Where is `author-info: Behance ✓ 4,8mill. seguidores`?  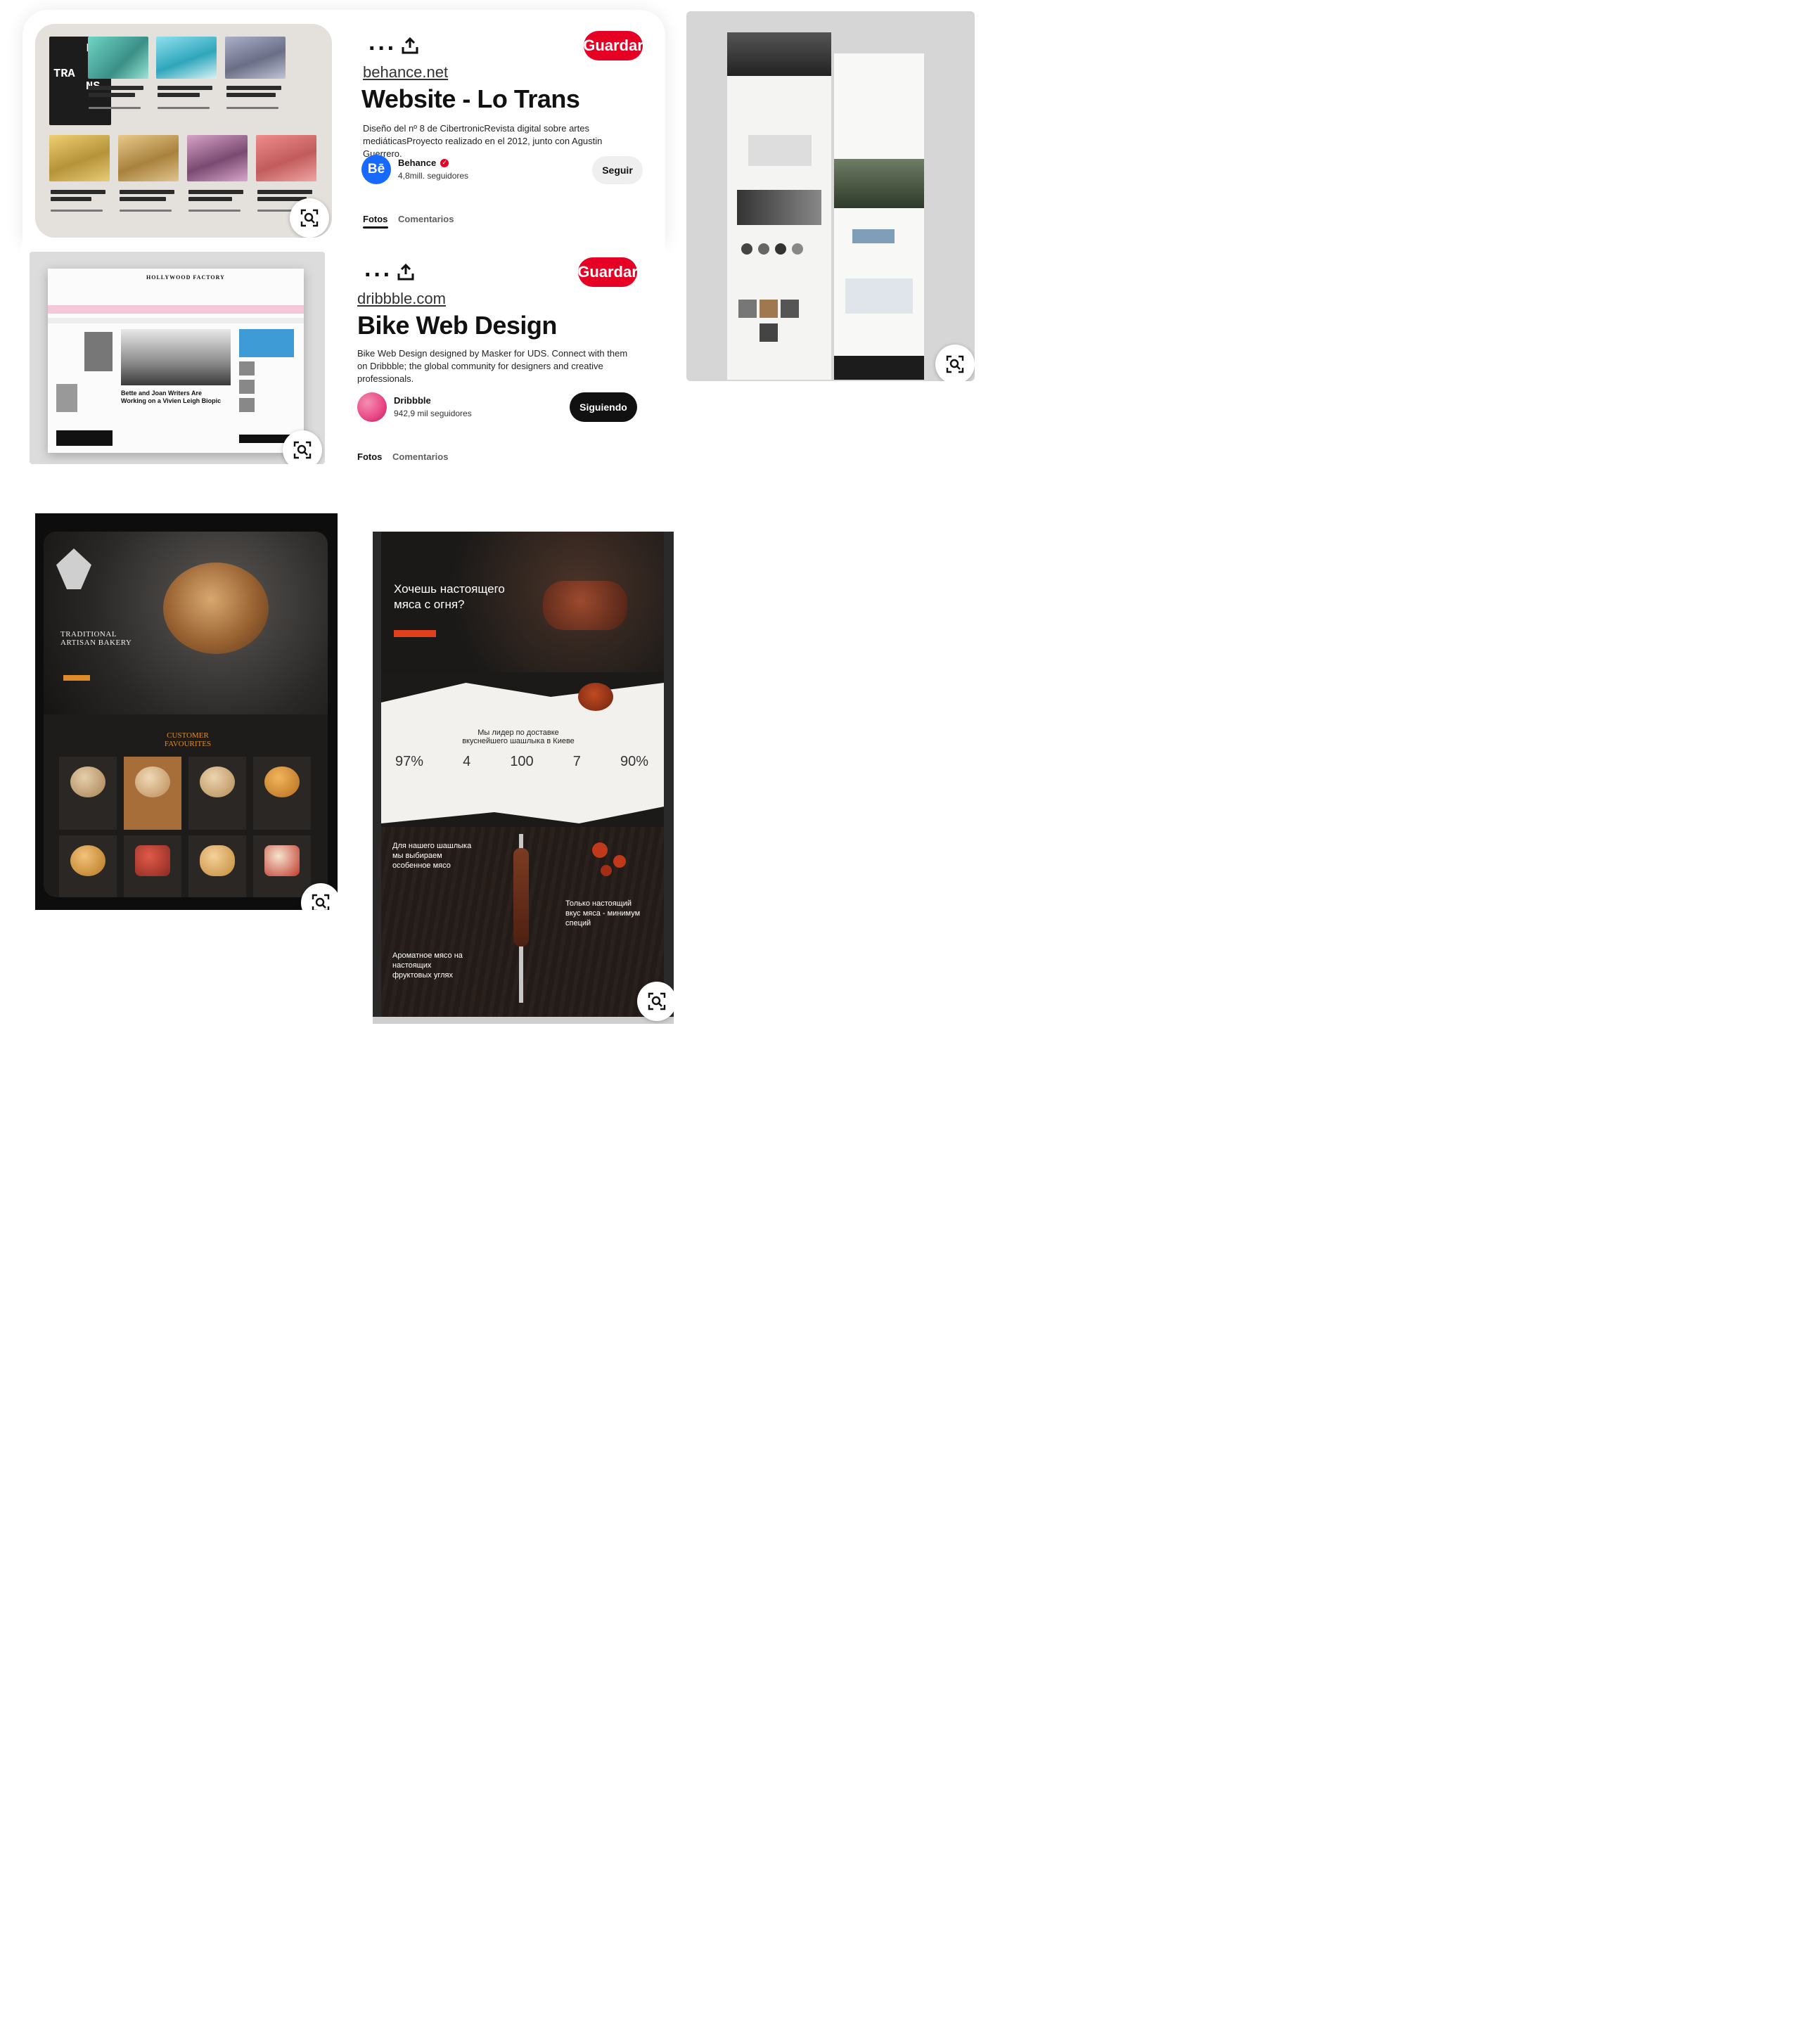 author-info: Behance ✓ 4,8mill. seguidores is located at coordinates (433, 169).